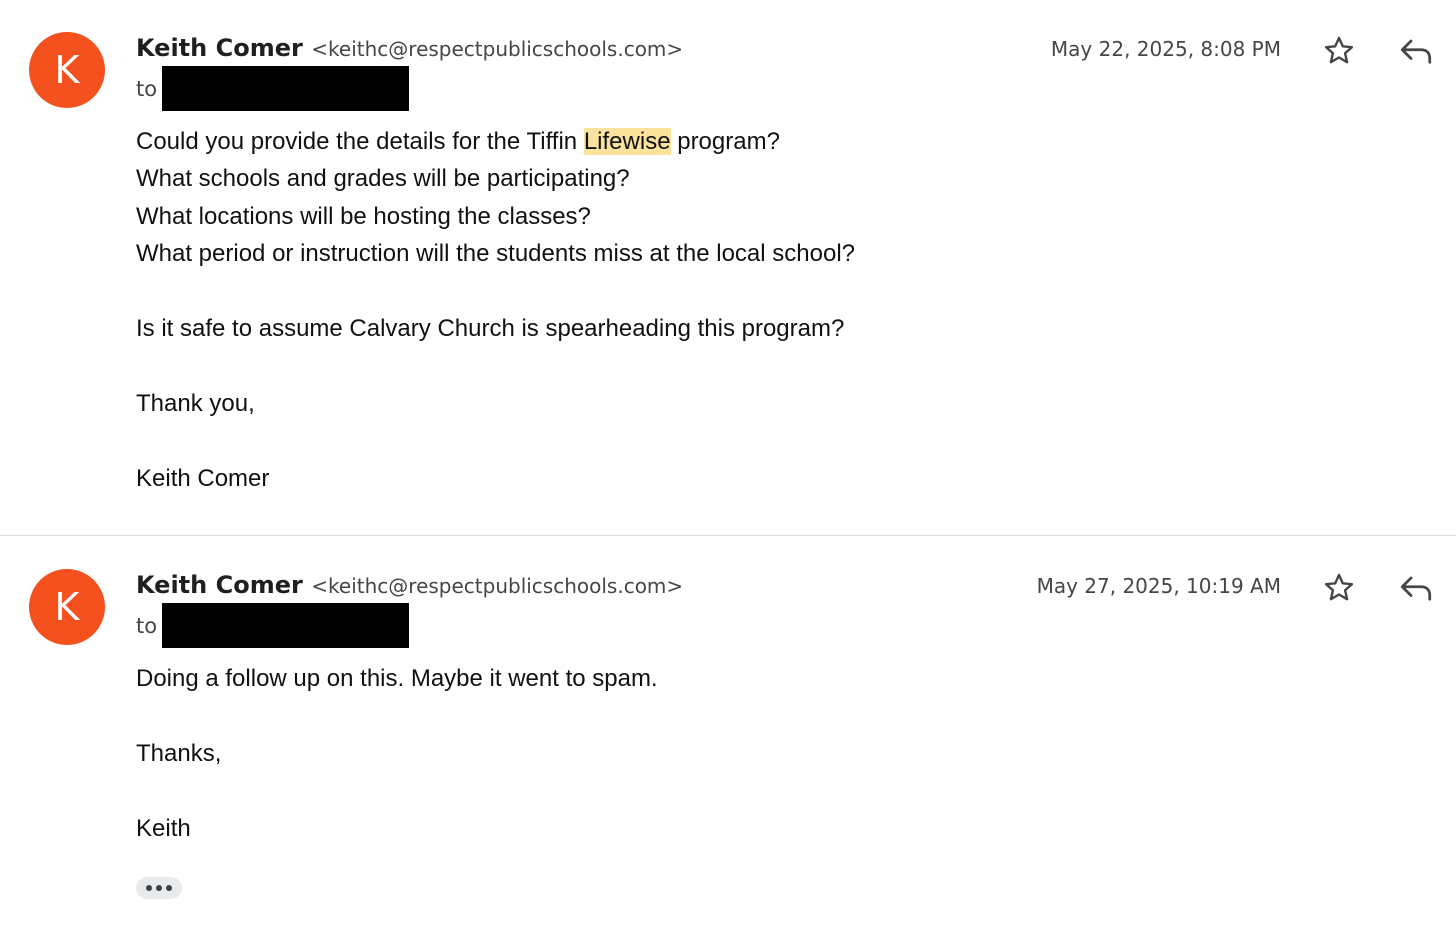 Image resolution: width=1456 pixels, height=932 pixels. I want to click on signature-line: Keith, so click(163, 828).